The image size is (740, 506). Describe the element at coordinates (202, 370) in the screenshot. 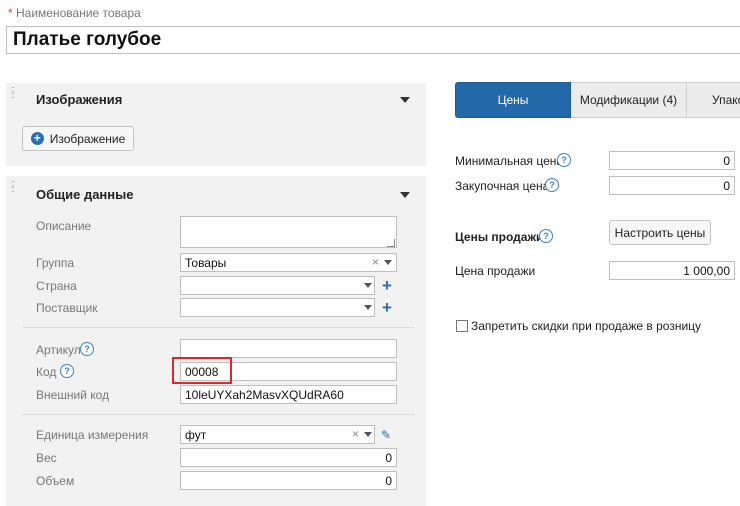

I see `code-highlight-box` at that location.